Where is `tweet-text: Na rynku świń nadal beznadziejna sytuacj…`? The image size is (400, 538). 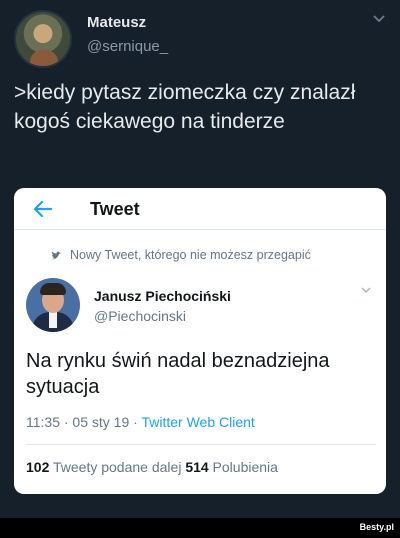 tweet-text: Na rynku świń nadal beznadziejna sytuacj… is located at coordinates (178, 374).